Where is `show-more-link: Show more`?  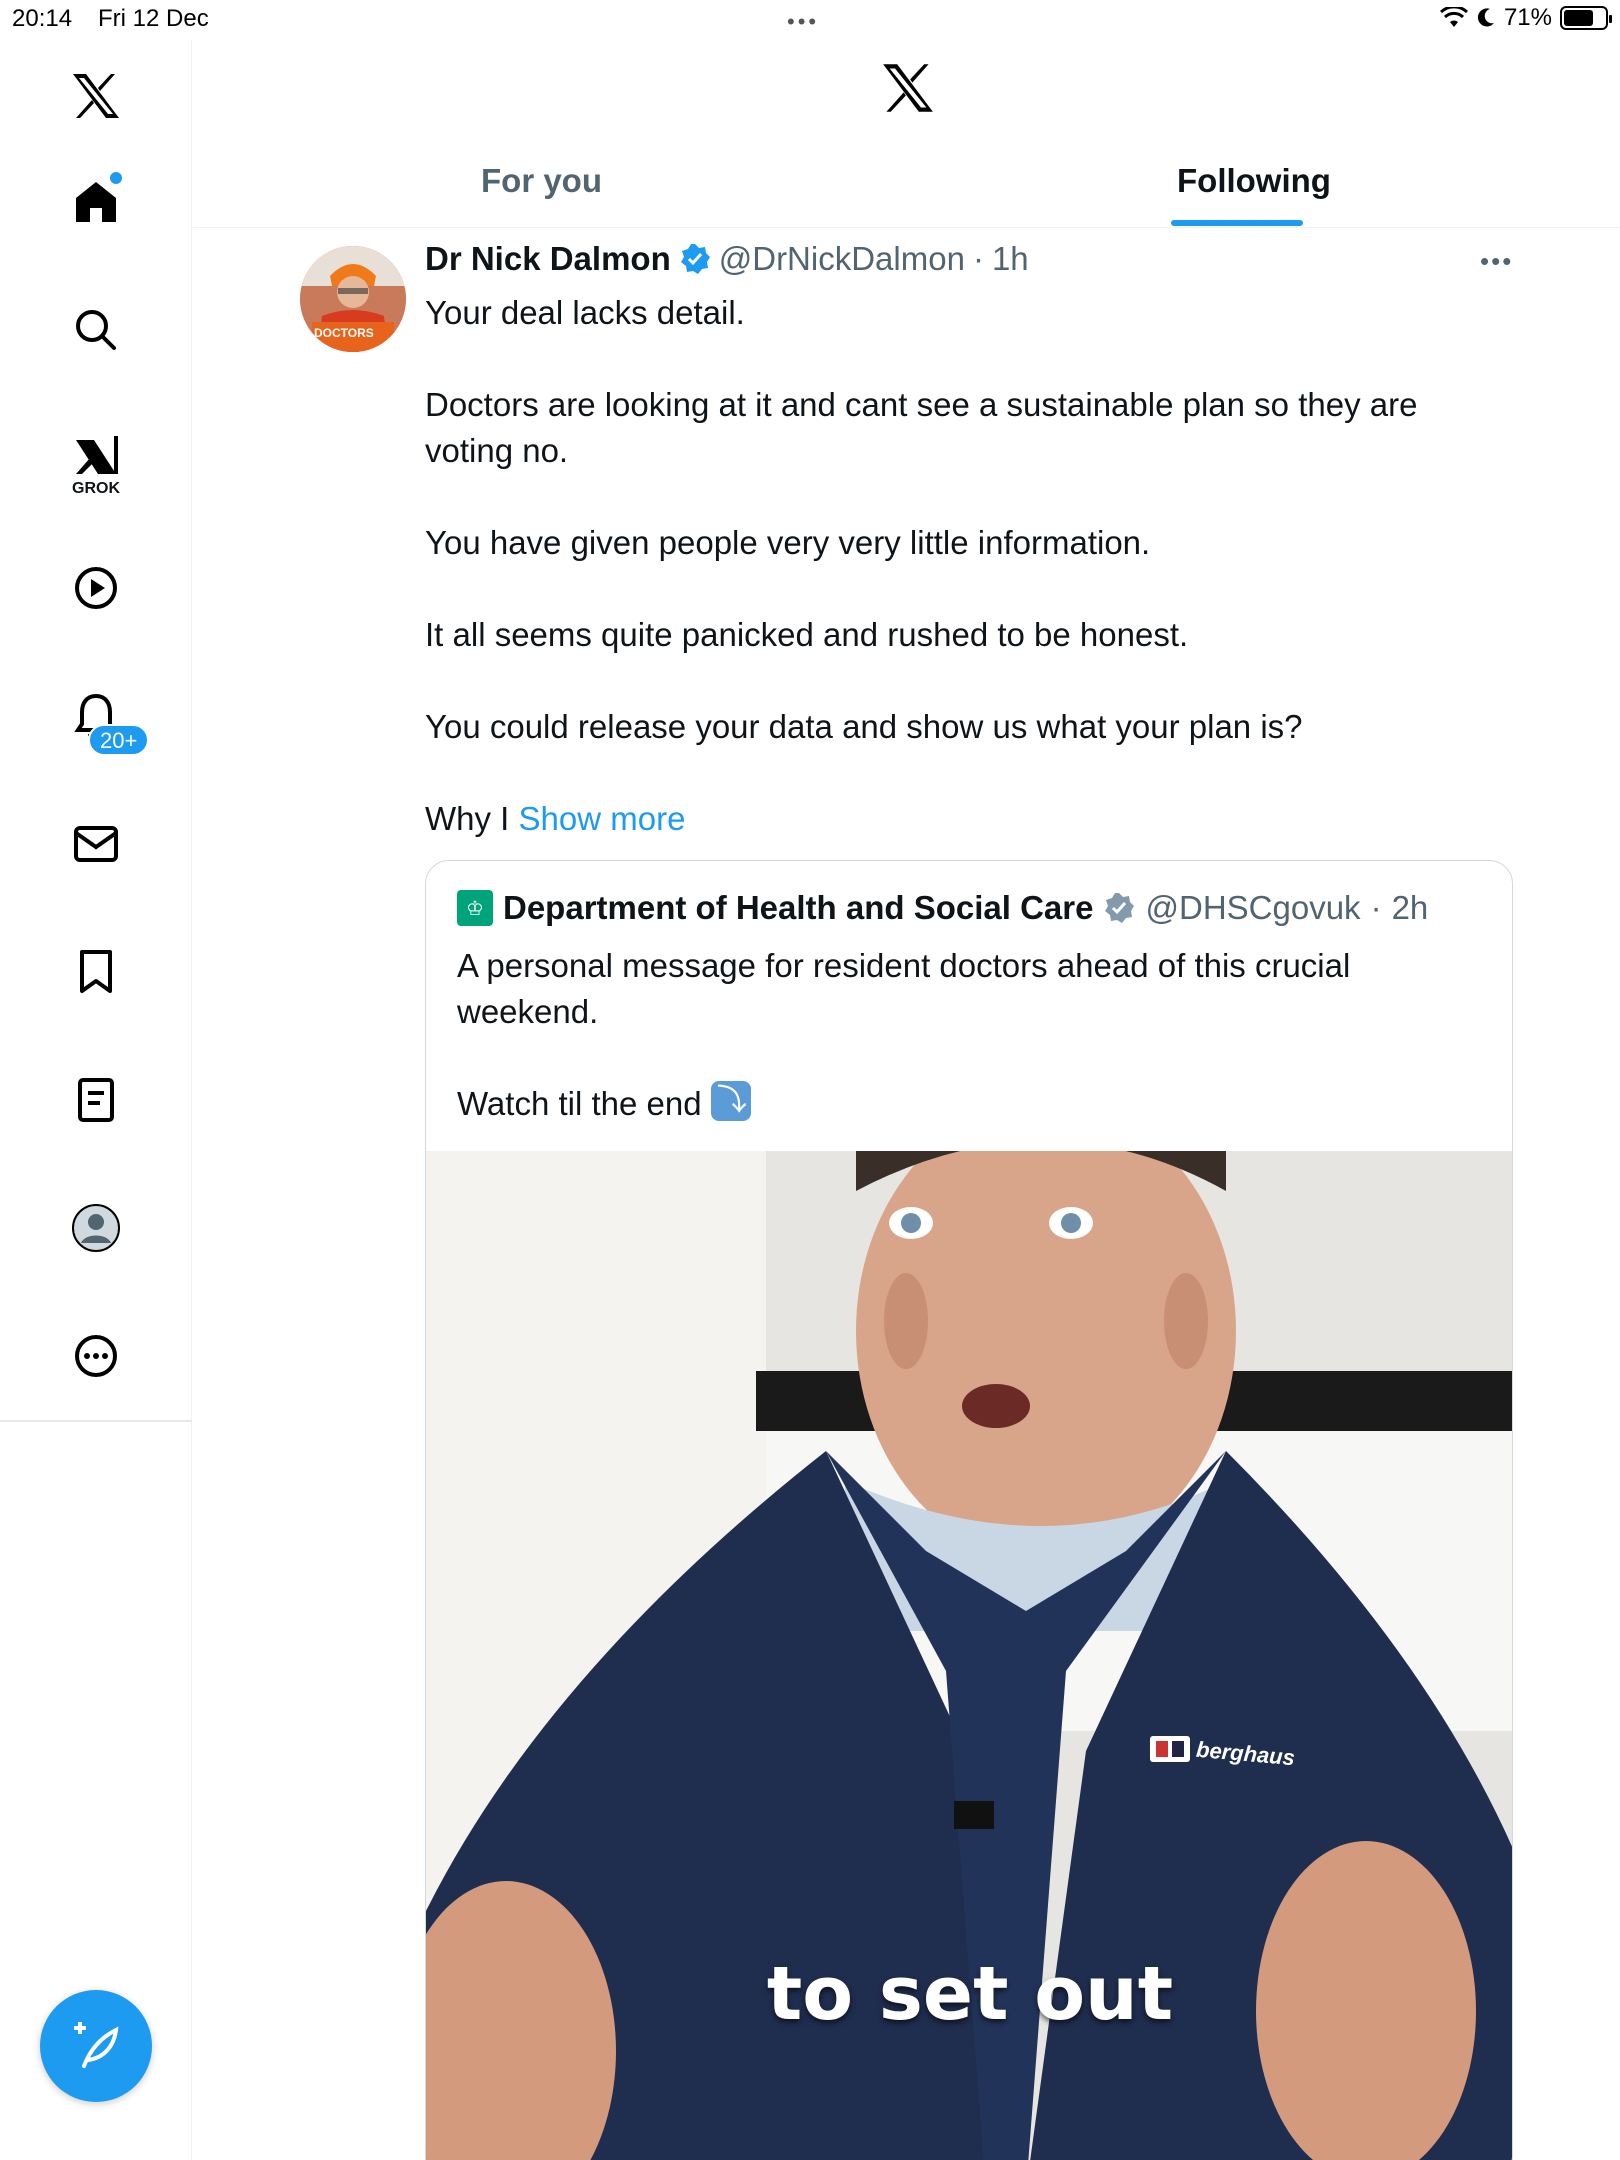
show-more-link: Show more is located at coordinates (602, 818).